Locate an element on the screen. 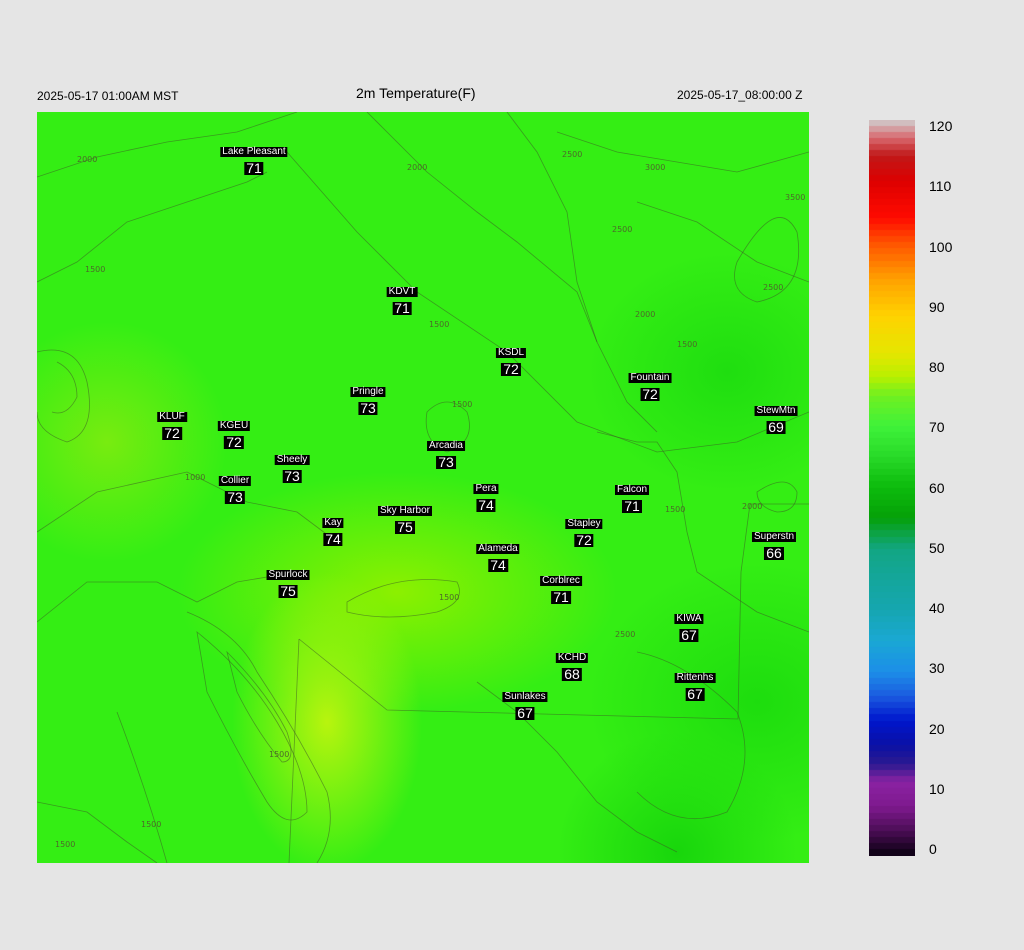  colorbar-tick-label: 20 is located at coordinates (937, 728).